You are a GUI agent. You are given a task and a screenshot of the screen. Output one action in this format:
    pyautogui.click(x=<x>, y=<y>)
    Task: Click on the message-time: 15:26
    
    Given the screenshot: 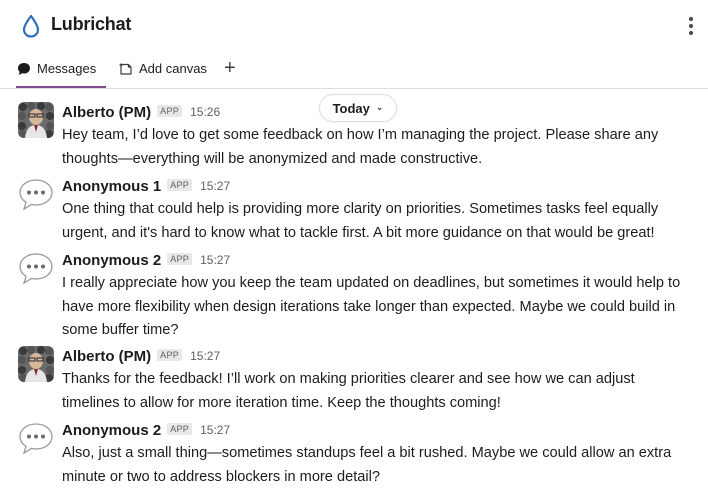 What is the action you would take?
    pyautogui.click(x=205, y=112)
    